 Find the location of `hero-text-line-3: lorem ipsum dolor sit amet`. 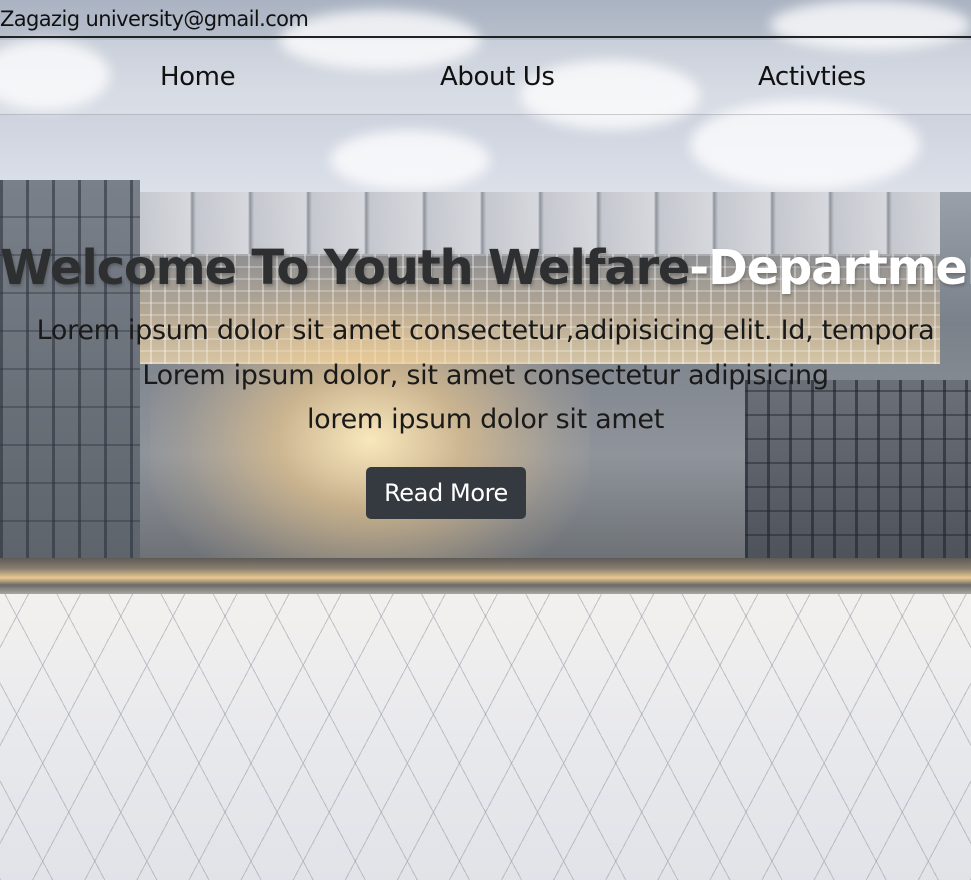

hero-text-line-3: lorem ipsum dolor sit amet is located at coordinates (485, 419).